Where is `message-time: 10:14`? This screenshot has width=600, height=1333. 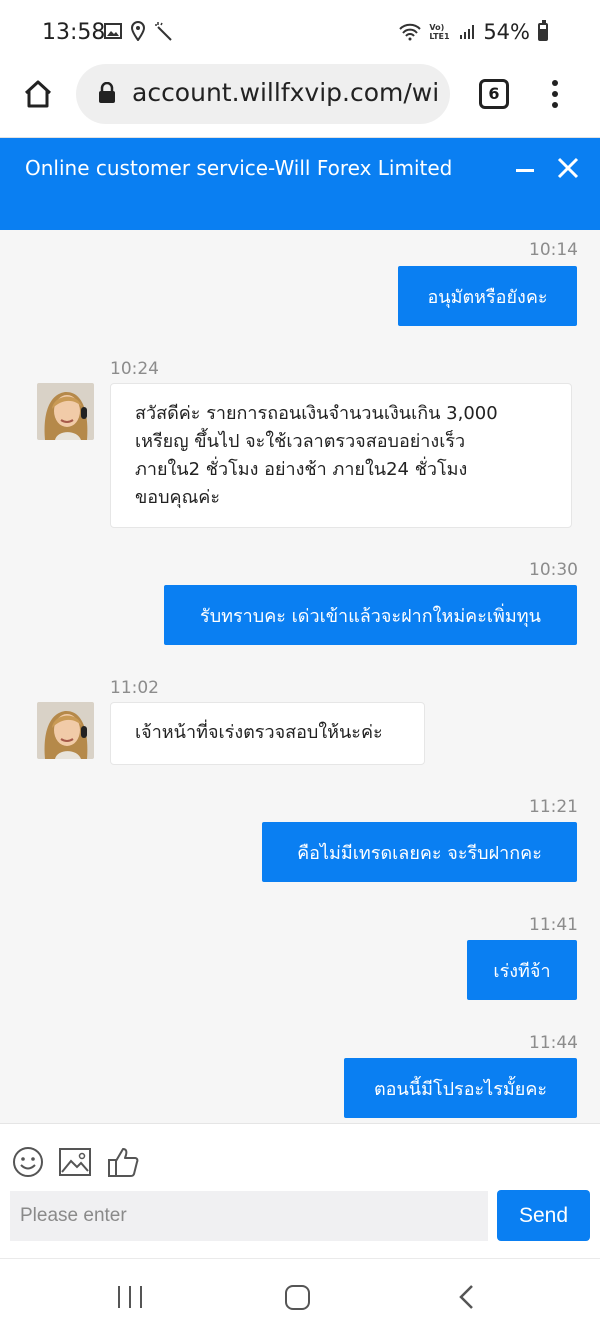 message-time: 10:14 is located at coordinates (553, 250).